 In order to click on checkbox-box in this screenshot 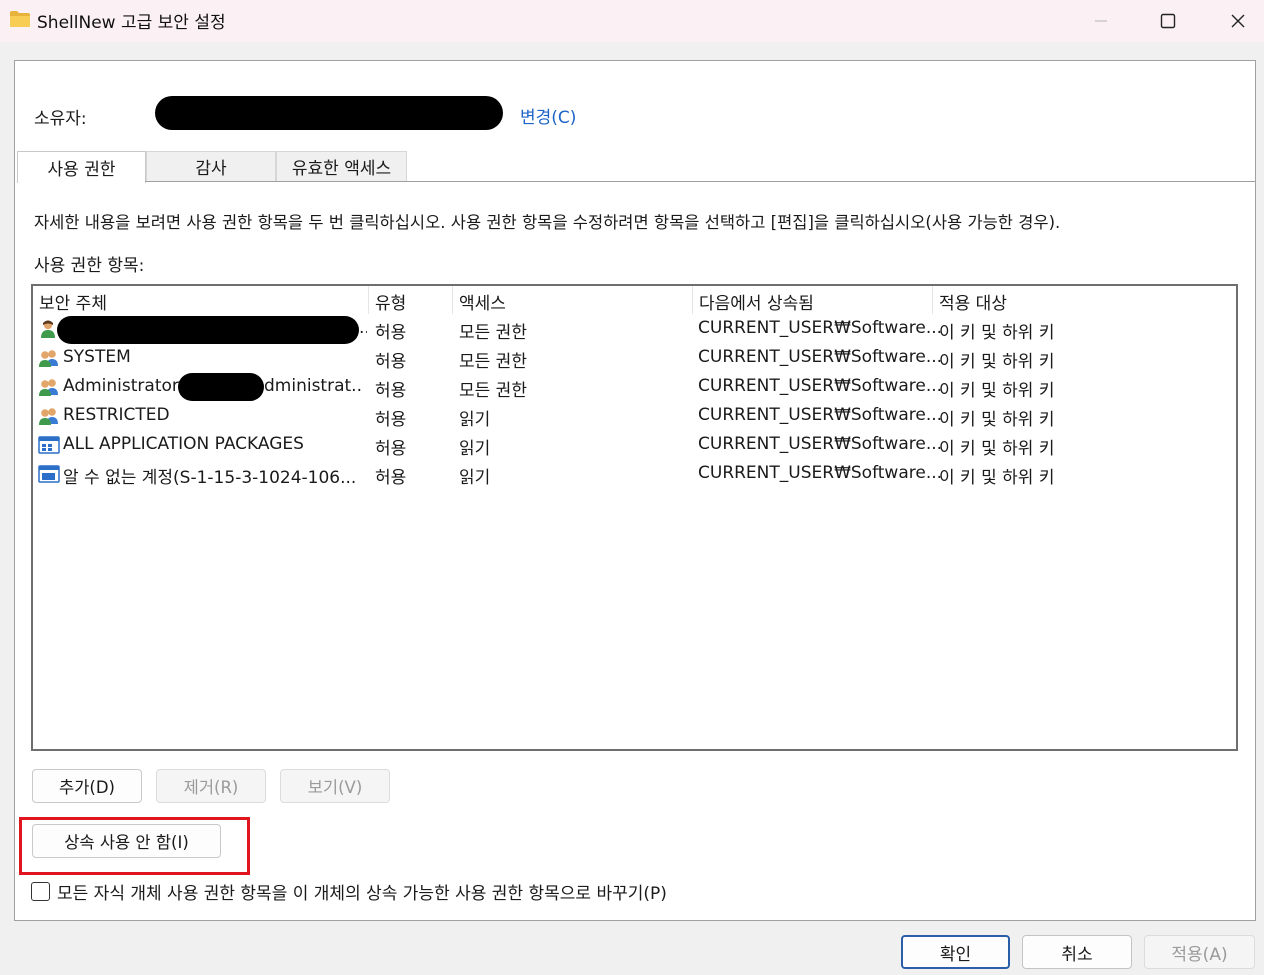, I will do `click(40, 891)`.